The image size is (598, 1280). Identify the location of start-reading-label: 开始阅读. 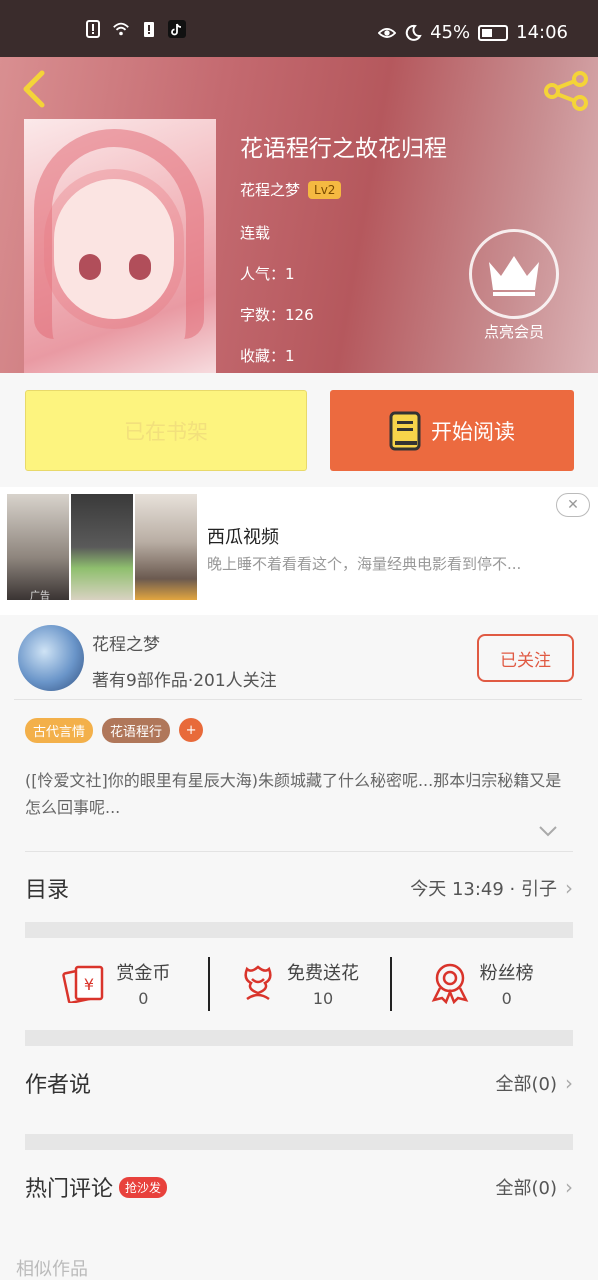
(473, 431).